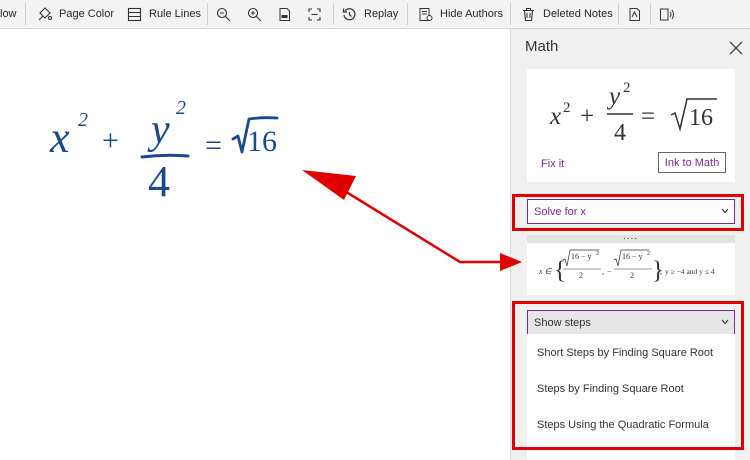 The image size is (750, 460). I want to click on ink-denominator: 4, so click(159, 181).